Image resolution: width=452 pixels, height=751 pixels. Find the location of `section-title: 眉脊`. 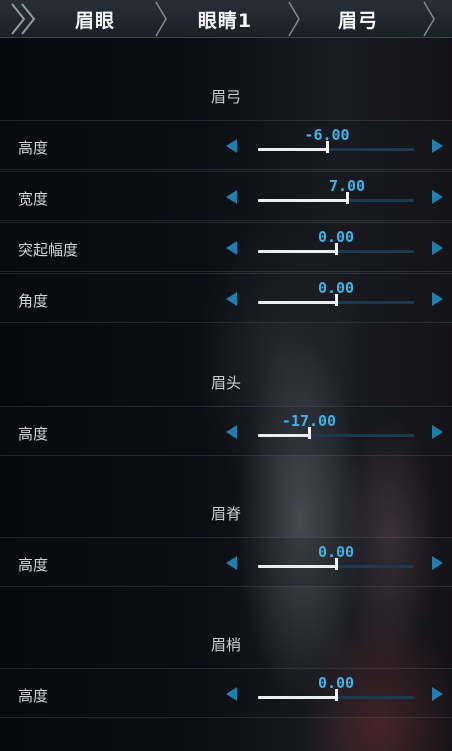

section-title: 眉脊 is located at coordinates (225, 514).